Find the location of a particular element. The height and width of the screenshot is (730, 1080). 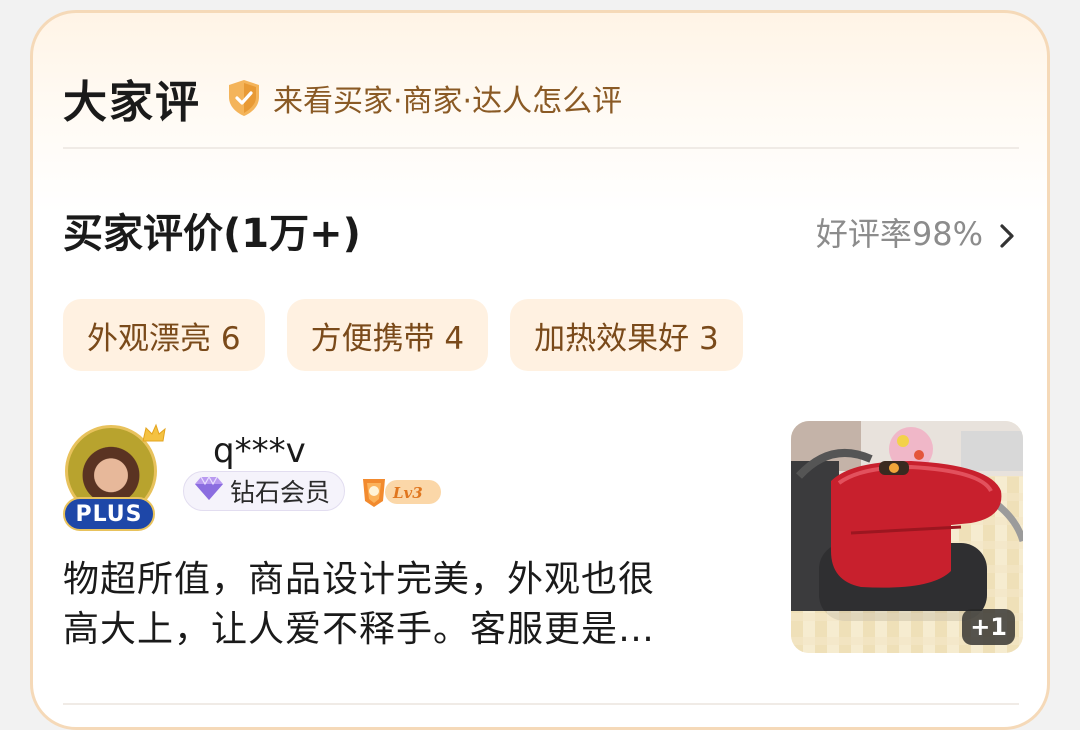

username: q***v is located at coordinates (259, 451).